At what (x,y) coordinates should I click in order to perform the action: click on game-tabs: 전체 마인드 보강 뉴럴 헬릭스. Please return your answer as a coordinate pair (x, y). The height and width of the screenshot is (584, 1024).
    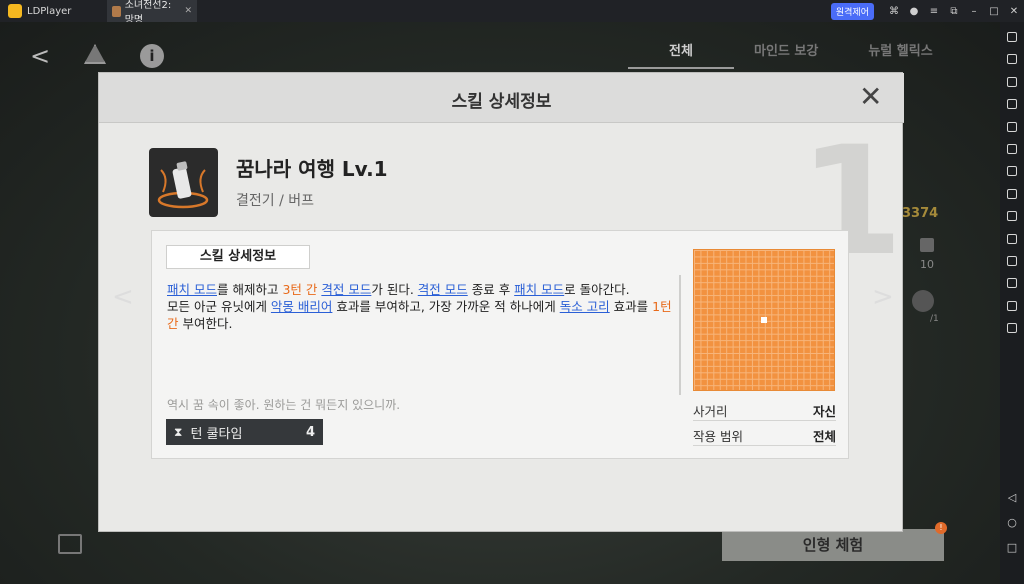
    Looking at the image, I should click on (805, 54).